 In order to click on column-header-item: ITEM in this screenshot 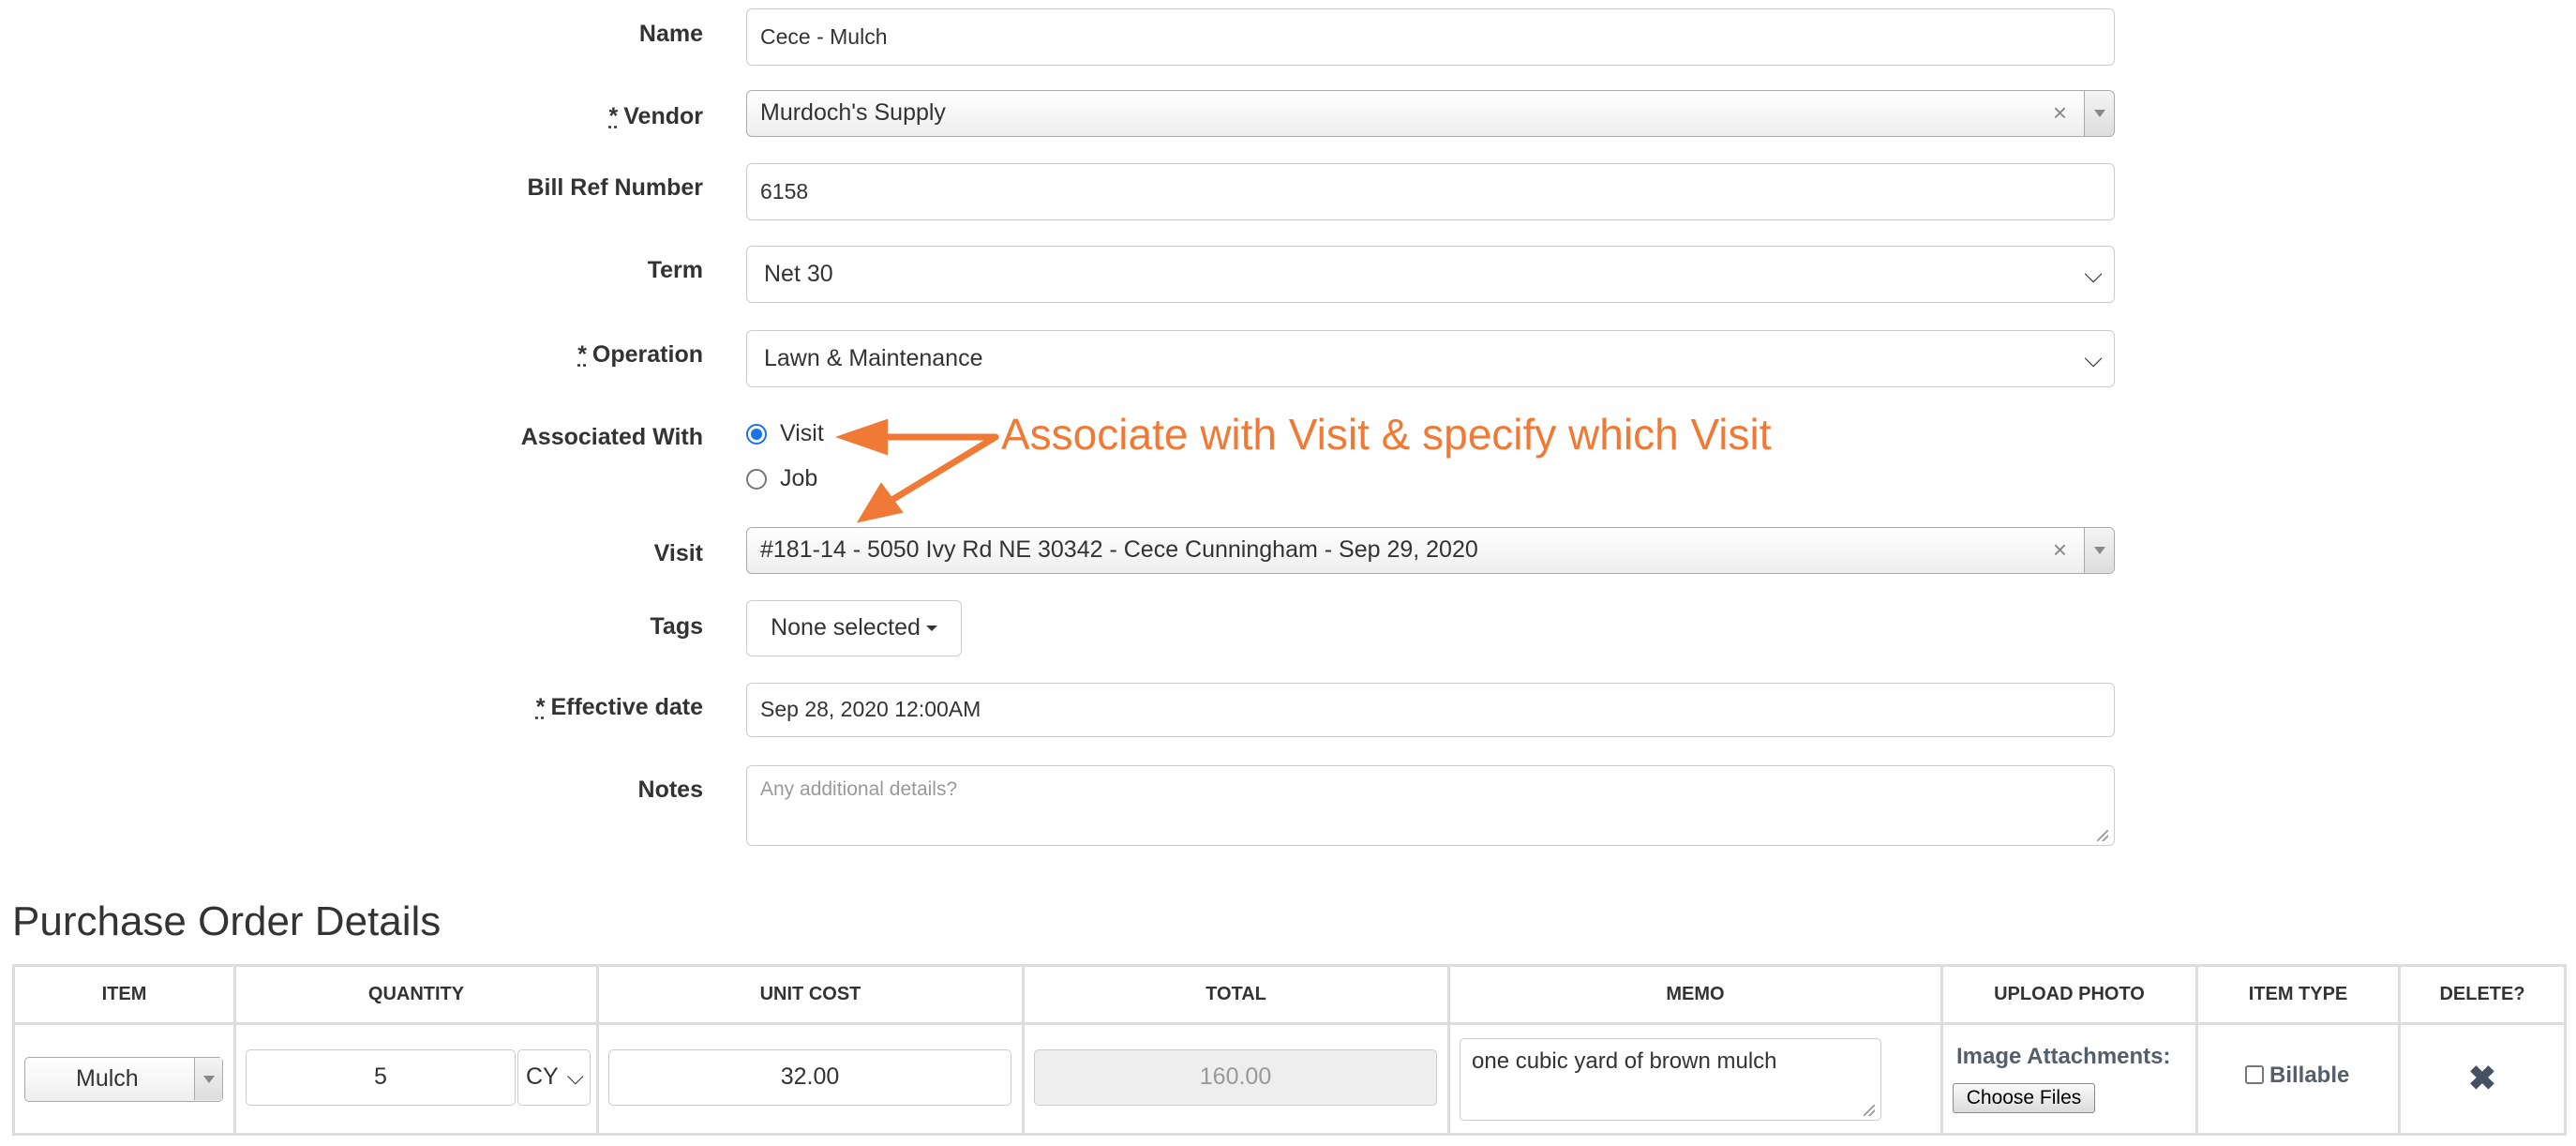, I will do `click(124, 994)`.